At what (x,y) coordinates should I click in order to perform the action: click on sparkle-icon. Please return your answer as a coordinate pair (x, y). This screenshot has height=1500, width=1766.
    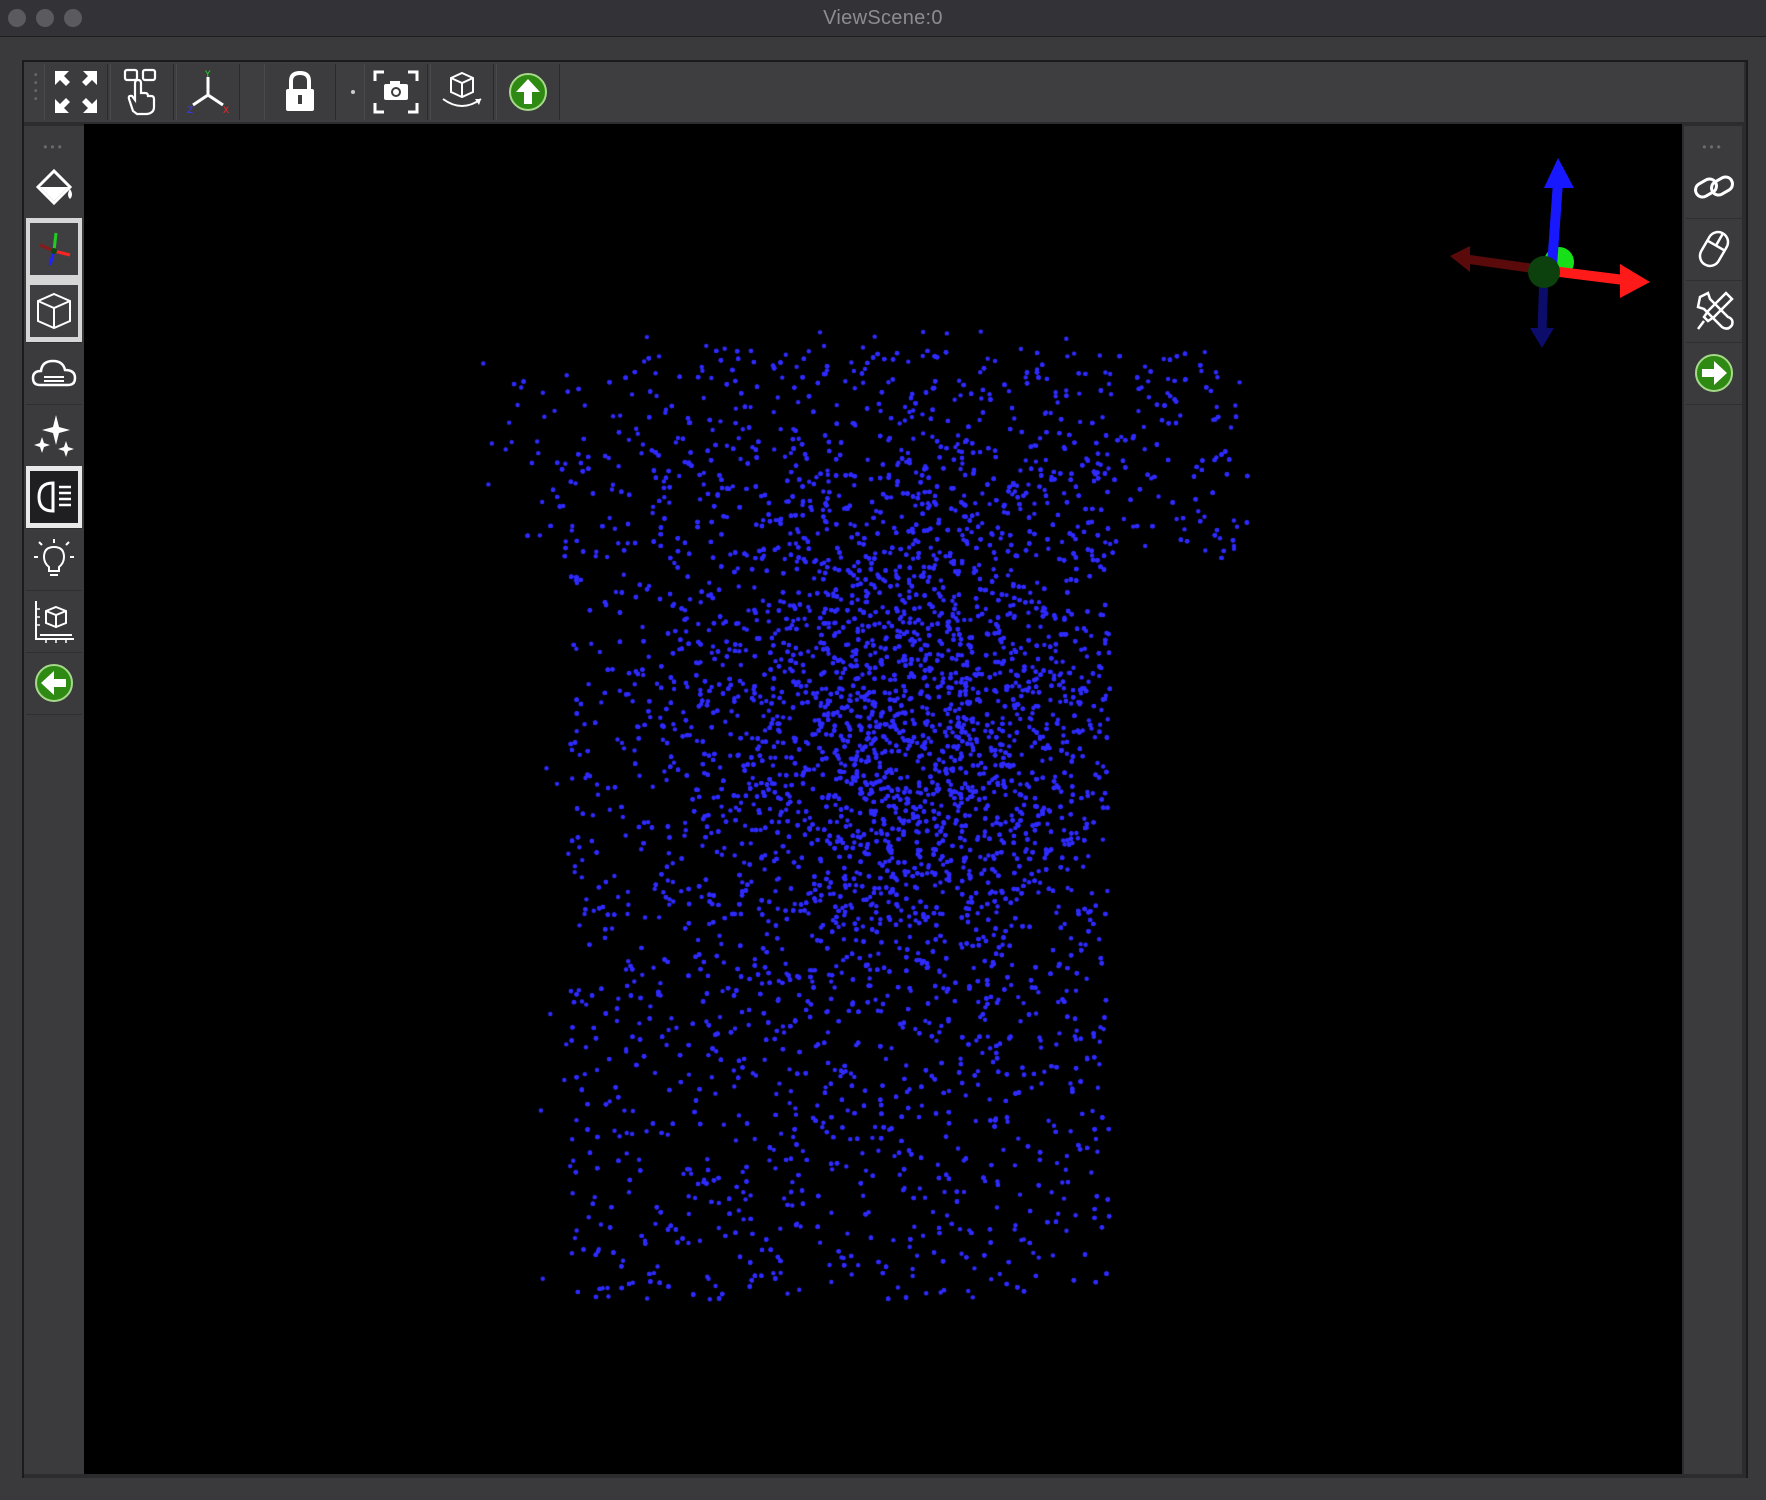
    Looking at the image, I should click on (54, 436).